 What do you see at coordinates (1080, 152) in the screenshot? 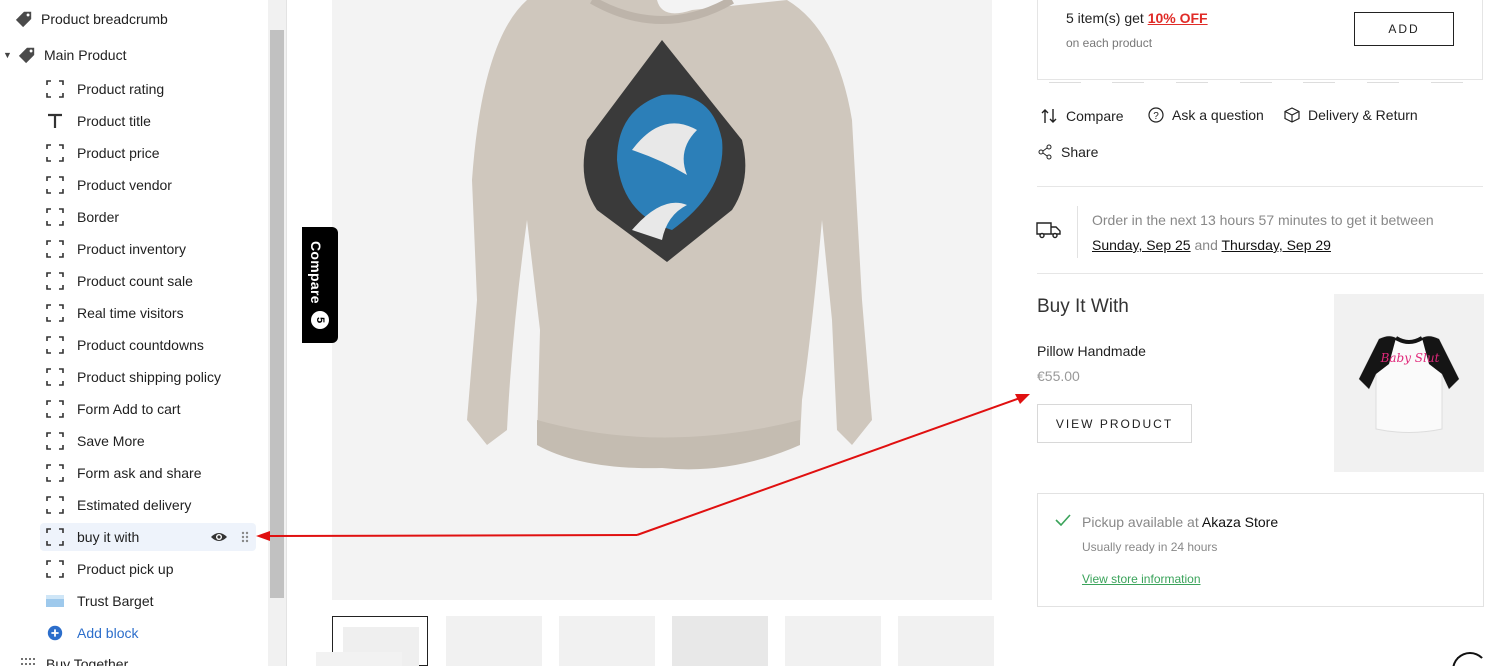
I see `share-label: Share` at bounding box center [1080, 152].